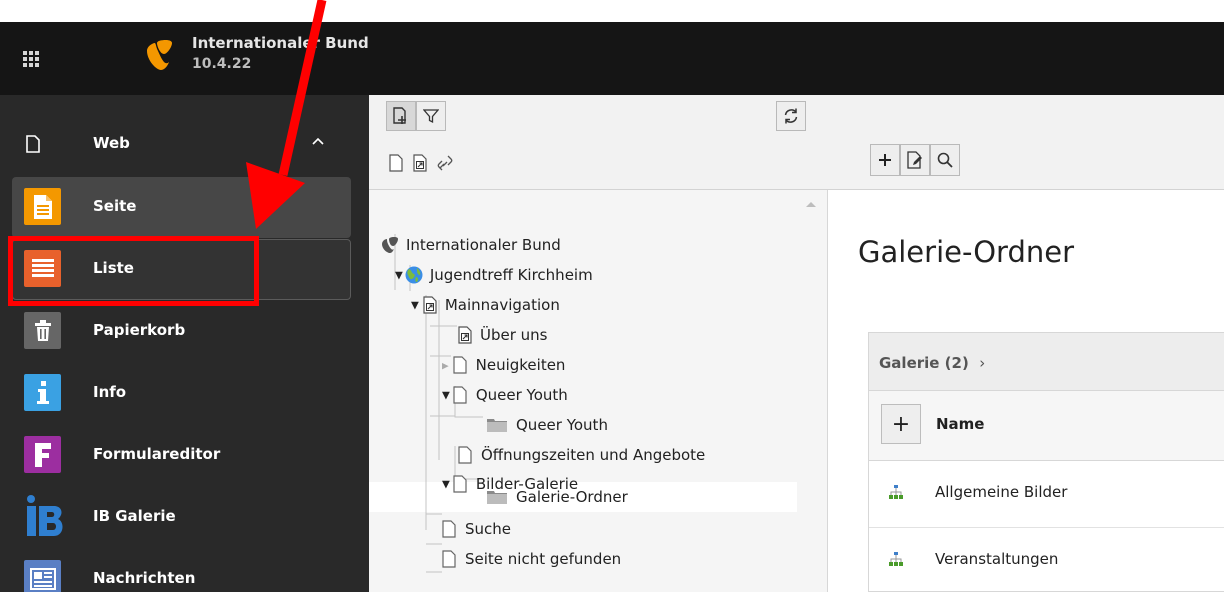  I want to click on module-item-papierkorb: Papierkorb, so click(181, 331).